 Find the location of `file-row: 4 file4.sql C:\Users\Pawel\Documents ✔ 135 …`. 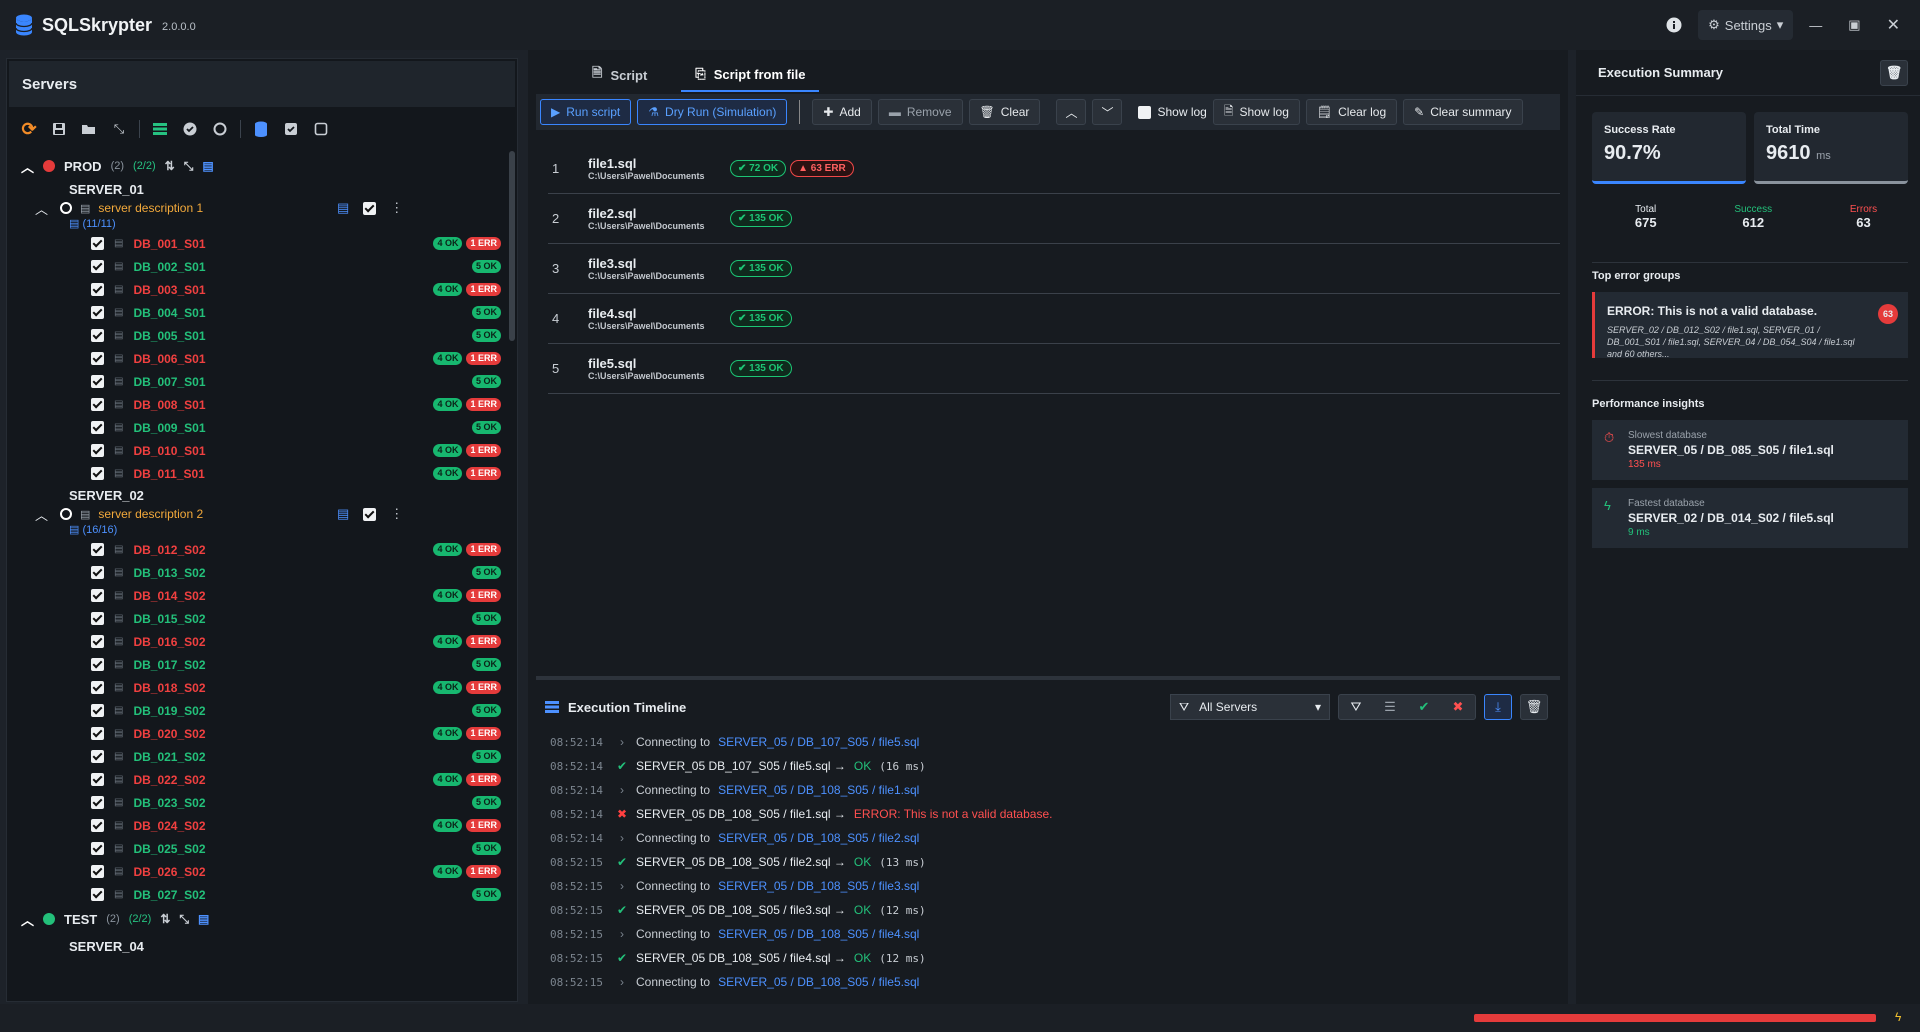

file-row: 4 file4.sql C:\Users\Pawel\Documents ✔ 135 … is located at coordinates (1054, 319).